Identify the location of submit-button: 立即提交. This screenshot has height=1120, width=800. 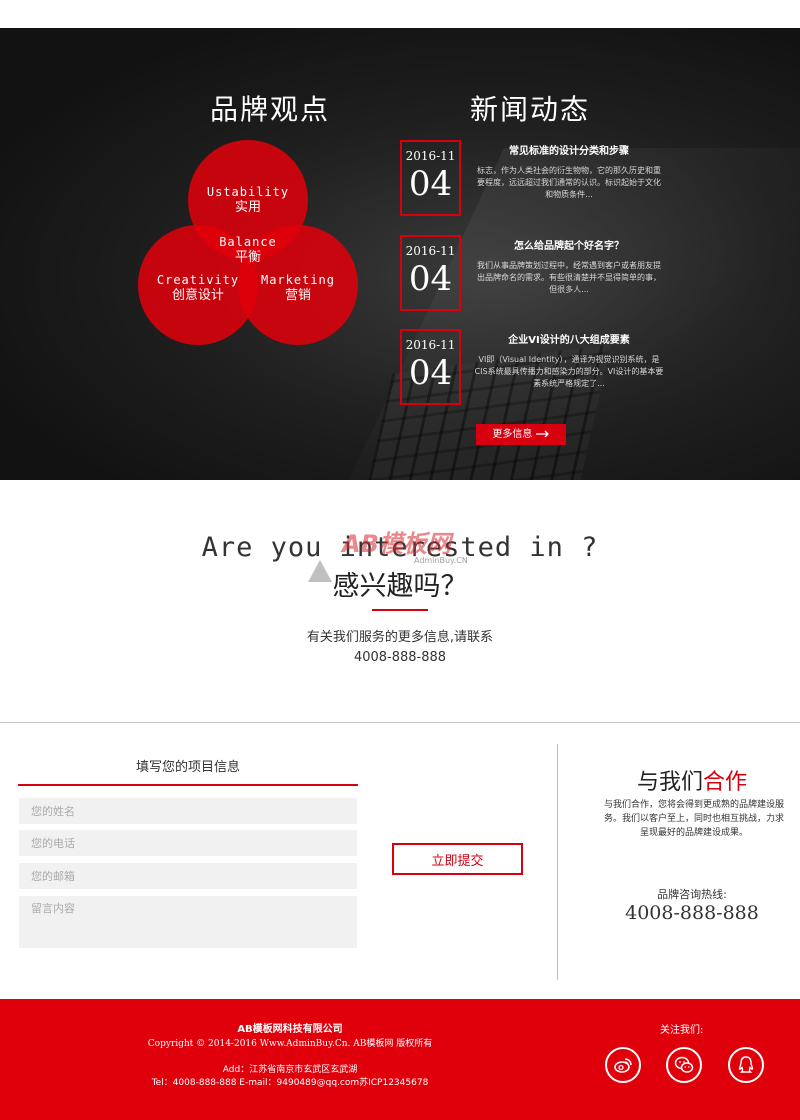
(457, 859).